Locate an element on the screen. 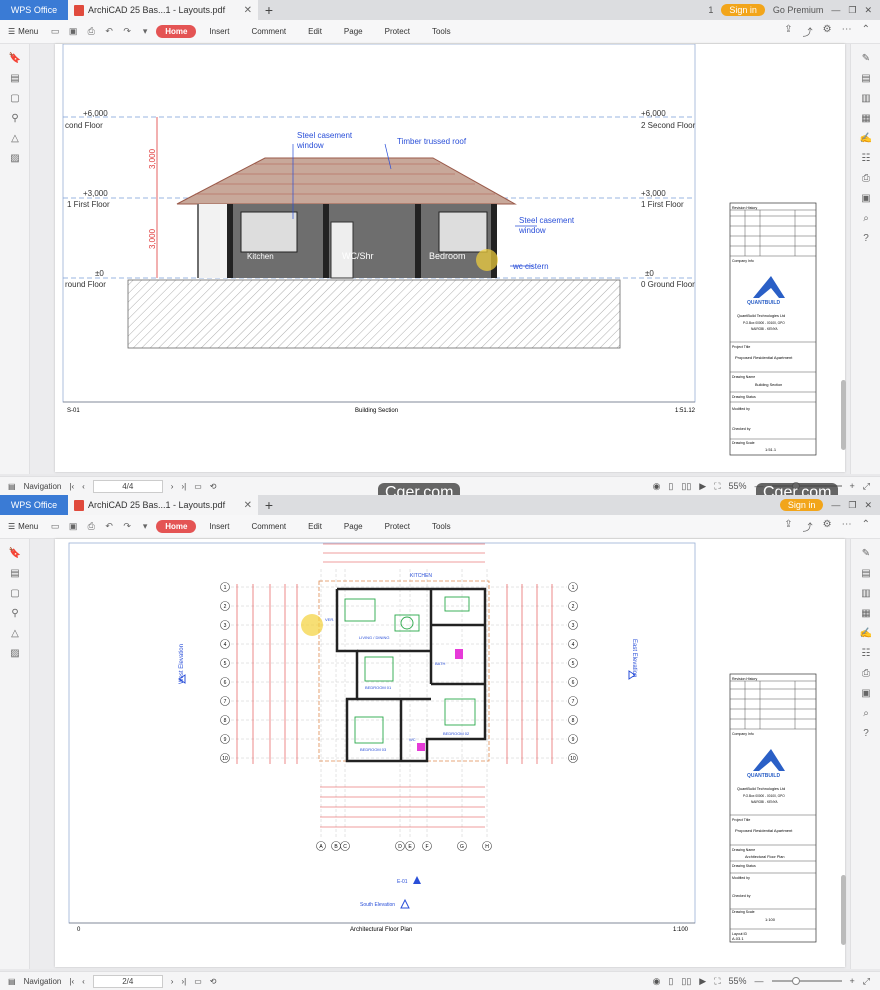  tab-home: Home is located at coordinates (176, 526).